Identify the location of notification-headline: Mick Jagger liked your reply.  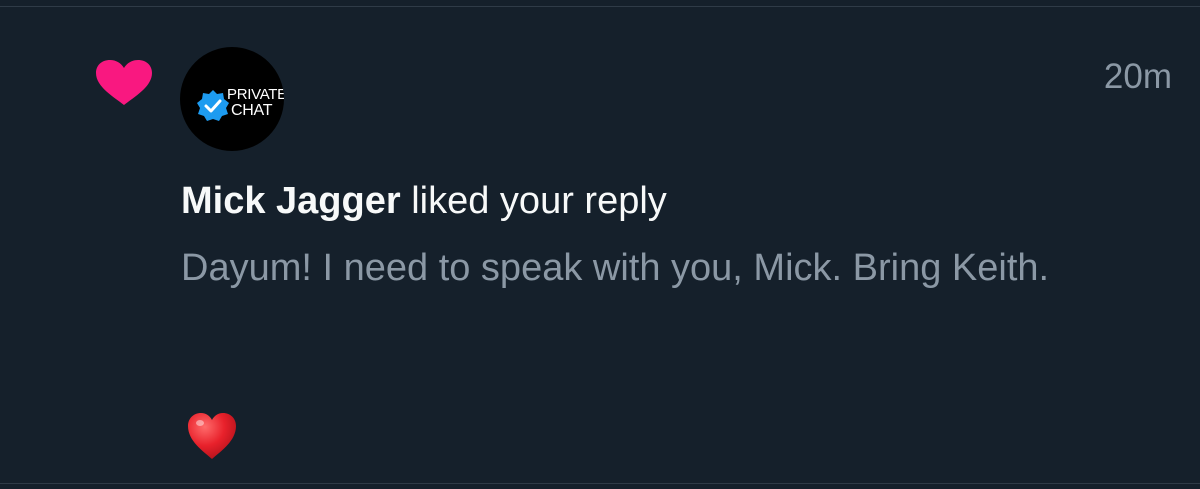
(424, 201).